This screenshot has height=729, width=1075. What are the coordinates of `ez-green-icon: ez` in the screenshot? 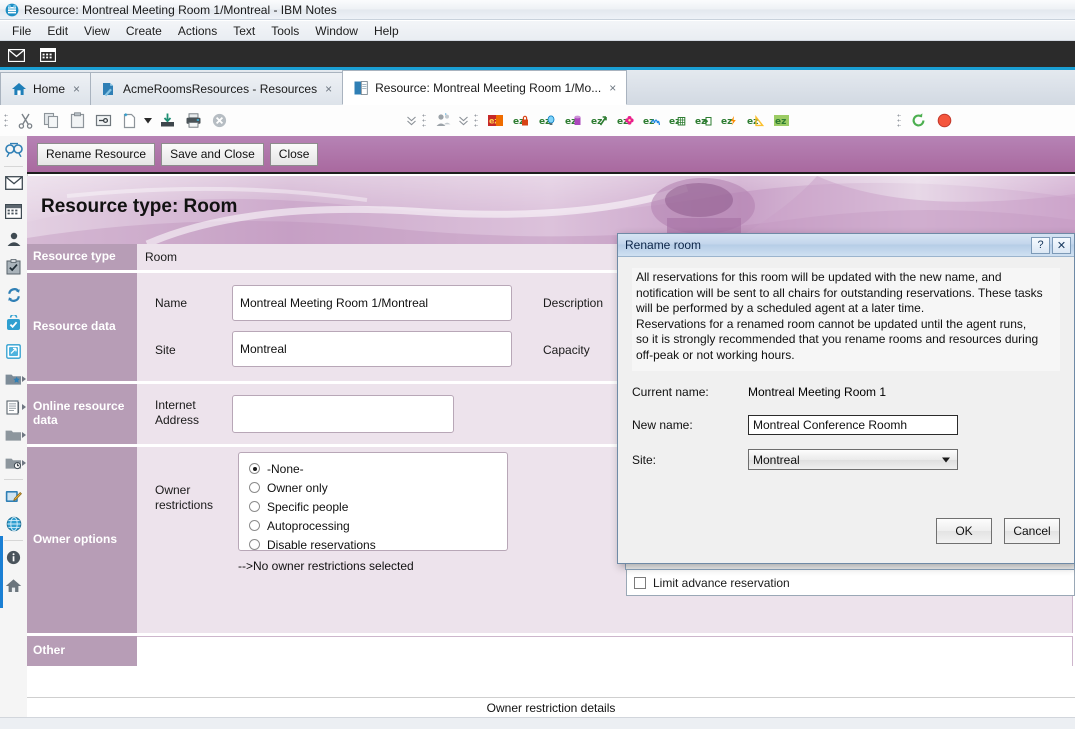 It's located at (781, 121).